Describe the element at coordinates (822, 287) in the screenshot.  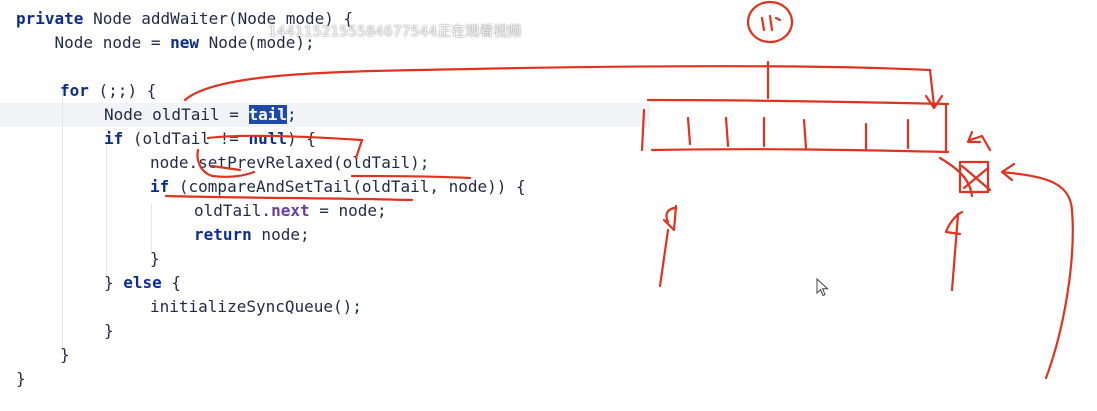
I see `mouse-cursor-icon` at that location.